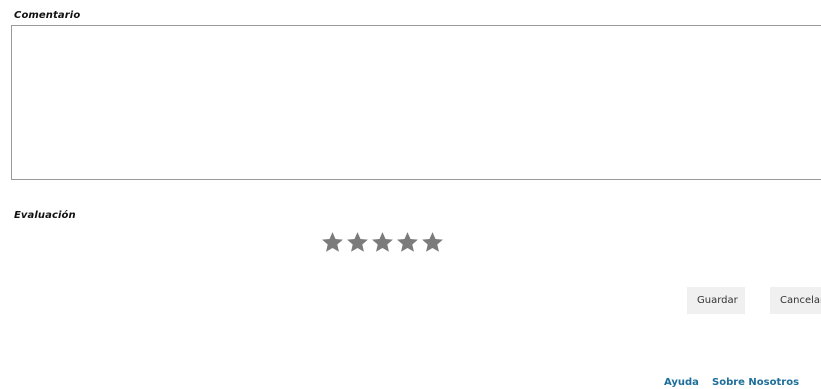 The image size is (821, 389). What do you see at coordinates (407, 242) in the screenshot?
I see `star-4-icon` at bounding box center [407, 242].